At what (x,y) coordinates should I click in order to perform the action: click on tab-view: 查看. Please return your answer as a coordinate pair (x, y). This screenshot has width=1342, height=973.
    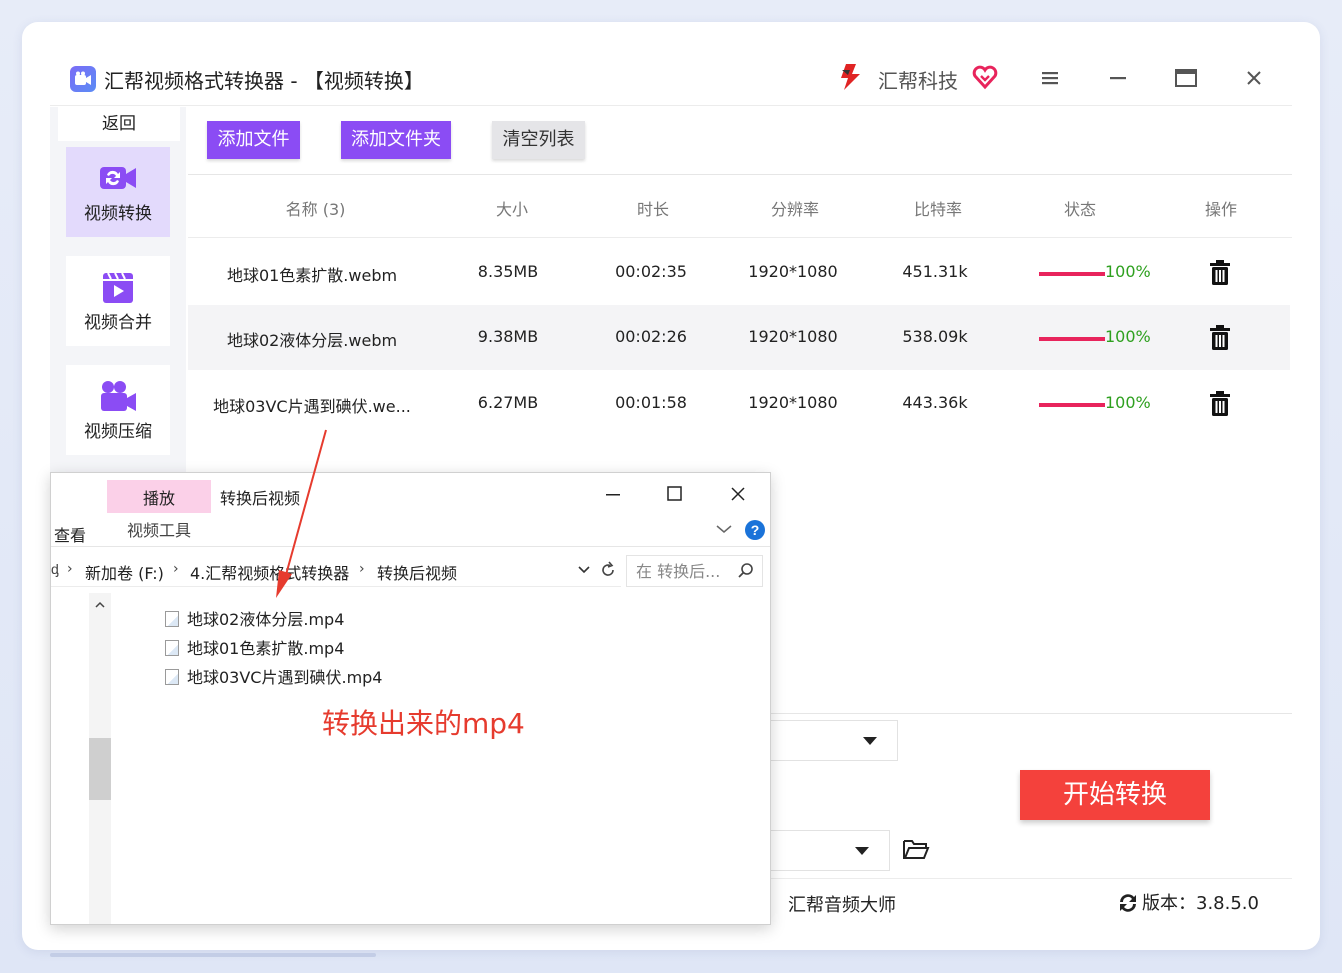
    Looking at the image, I should click on (70, 534).